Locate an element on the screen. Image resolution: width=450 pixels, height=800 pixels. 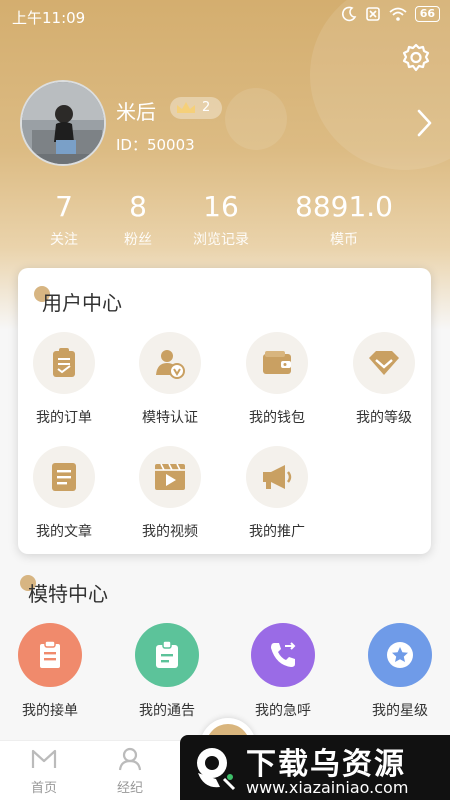
battery-indicator: 66 is located at coordinates (427, 14).